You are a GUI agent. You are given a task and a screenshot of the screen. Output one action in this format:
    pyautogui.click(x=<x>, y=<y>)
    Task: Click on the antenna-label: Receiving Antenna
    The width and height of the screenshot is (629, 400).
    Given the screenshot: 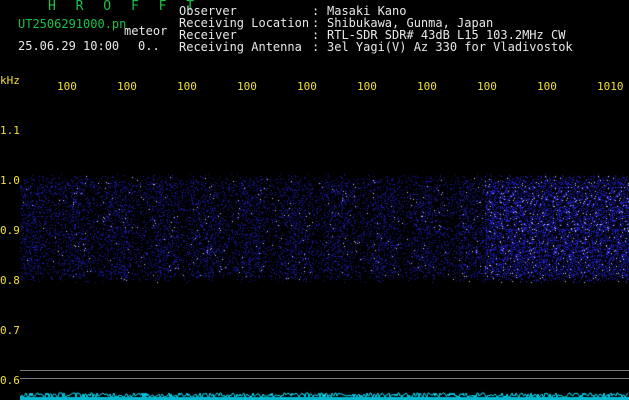 What is the action you would take?
    pyautogui.click(x=240, y=47)
    